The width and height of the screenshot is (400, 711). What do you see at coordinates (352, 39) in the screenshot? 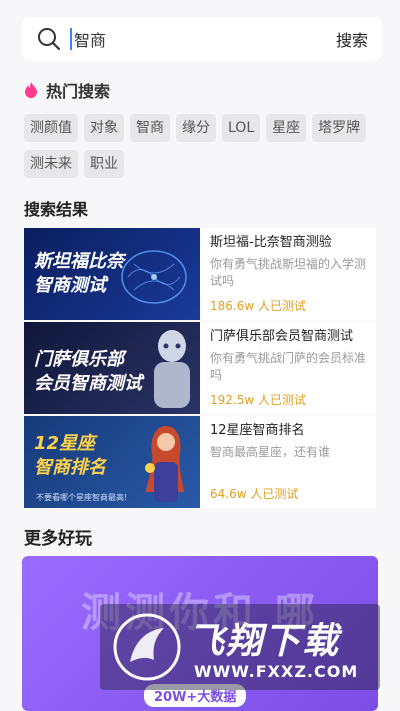
I see `search-button: 搜索` at bounding box center [352, 39].